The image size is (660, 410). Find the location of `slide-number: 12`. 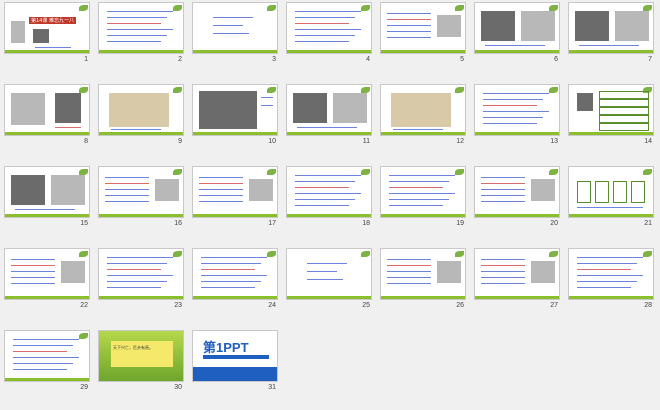

slide-number: 12 is located at coordinates (460, 141).